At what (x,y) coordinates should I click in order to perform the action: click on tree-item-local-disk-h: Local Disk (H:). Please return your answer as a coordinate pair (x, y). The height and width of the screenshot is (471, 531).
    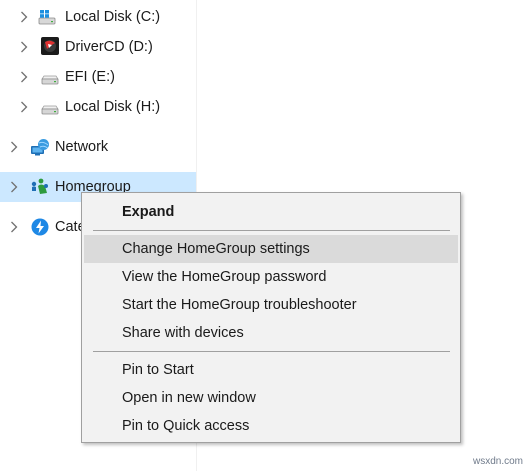
    Looking at the image, I should click on (98, 107).